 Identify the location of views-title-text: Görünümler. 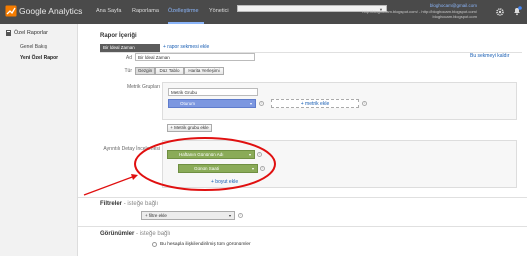
(117, 234).